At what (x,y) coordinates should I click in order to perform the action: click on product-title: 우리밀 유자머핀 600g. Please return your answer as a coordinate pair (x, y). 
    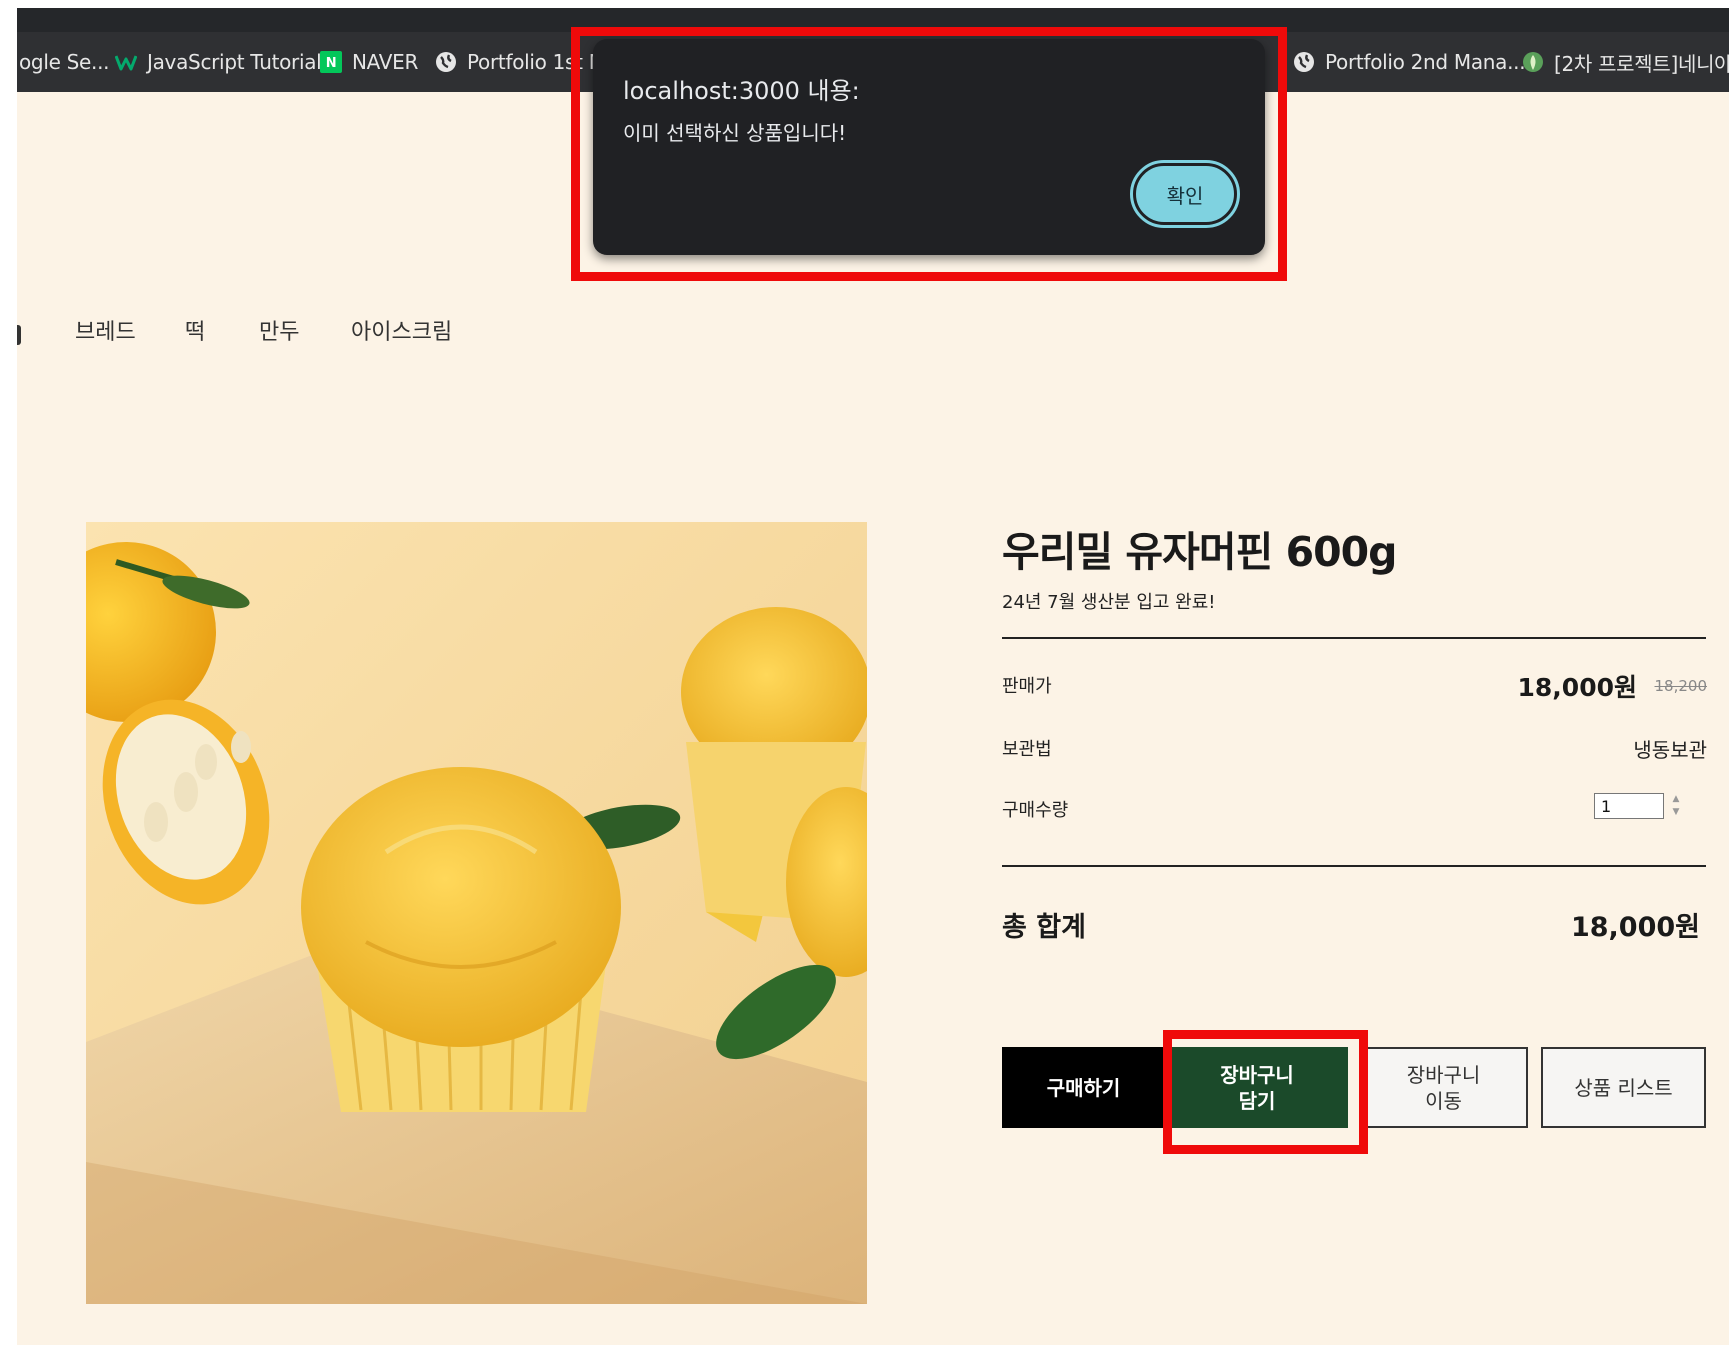
    Looking at the image, I should click on (1200, 552).